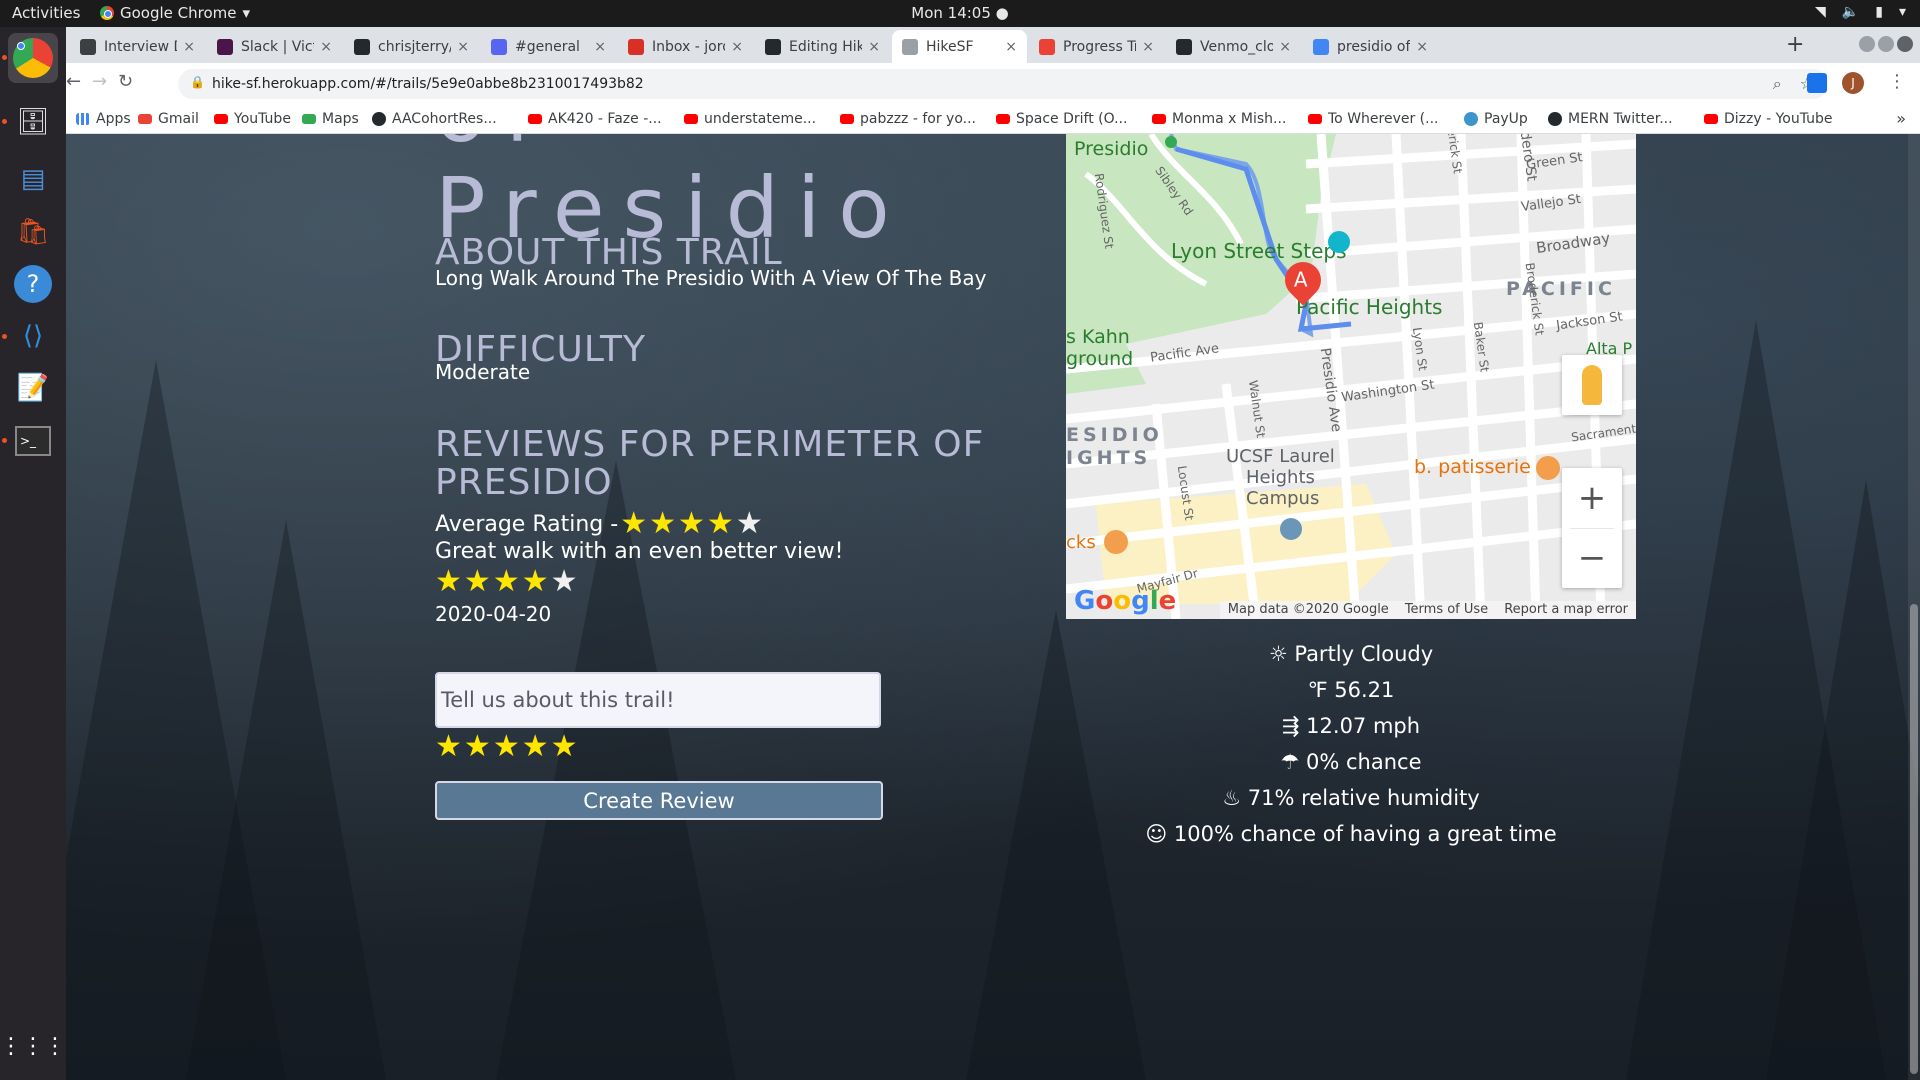 Image resolution: width=1920 pixels, height=1080 pixels. Describe the element at coordinates (1351, 654) in the screenshot. I see `weather-summary: ☼ Partly Cloudy` at that location.